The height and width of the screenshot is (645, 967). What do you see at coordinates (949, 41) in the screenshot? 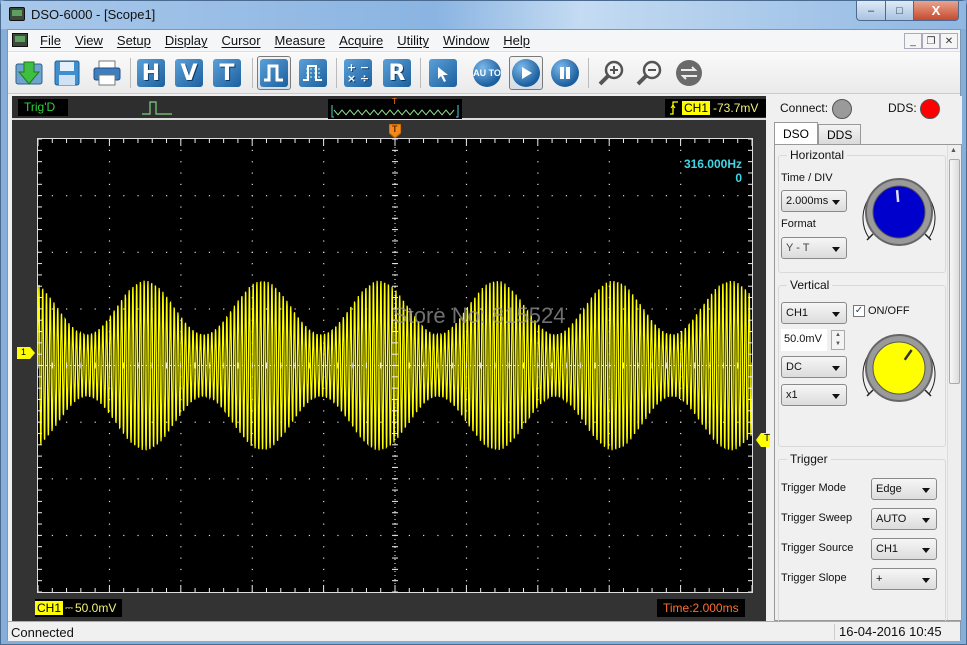
I see `mdi-close-button: ✕` at bounding box center [949, 41].